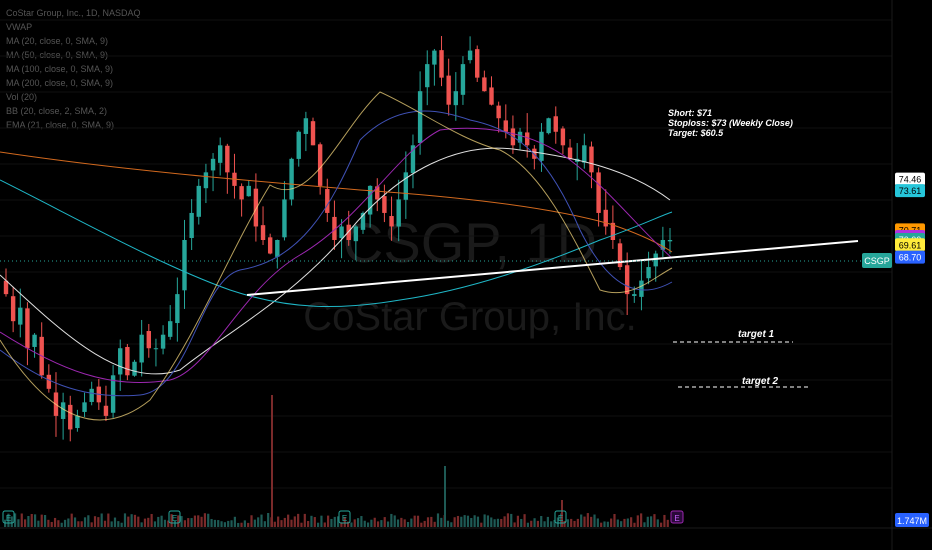  I want to click on indicator-line: MA (50, close, 0, SMA, 9), so click(57, 55).